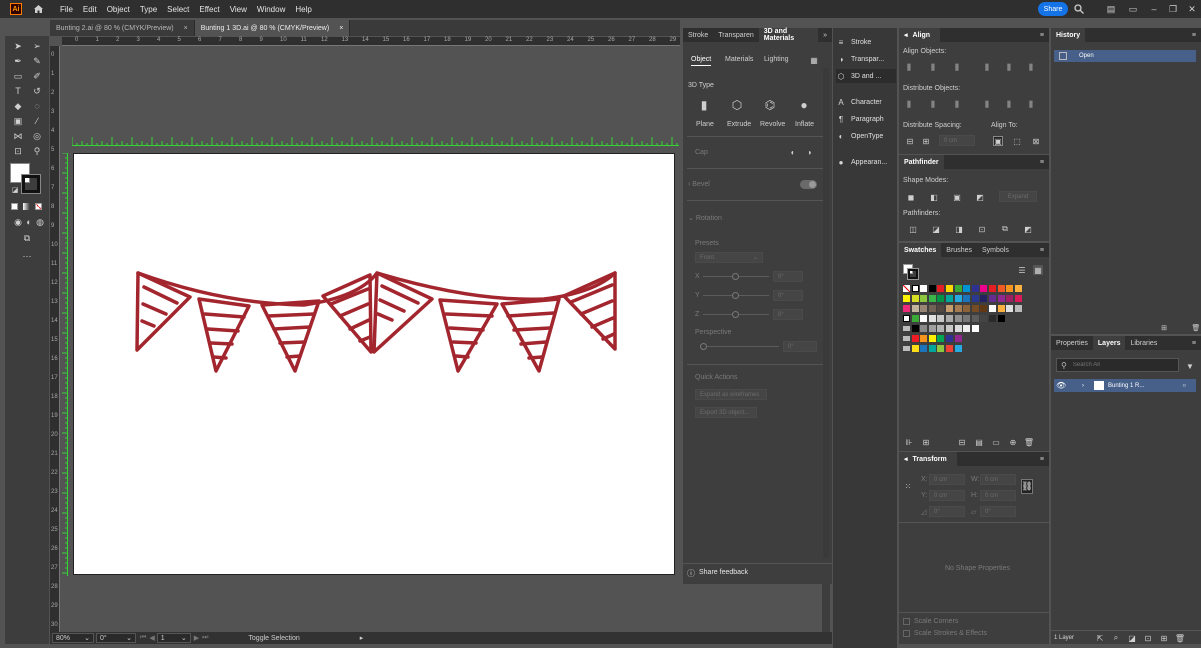  What do you see at coordinates (116, 638) in the screenshot?
I see `rotate-field: 0° ⌄` at bounding box center [116, 638].